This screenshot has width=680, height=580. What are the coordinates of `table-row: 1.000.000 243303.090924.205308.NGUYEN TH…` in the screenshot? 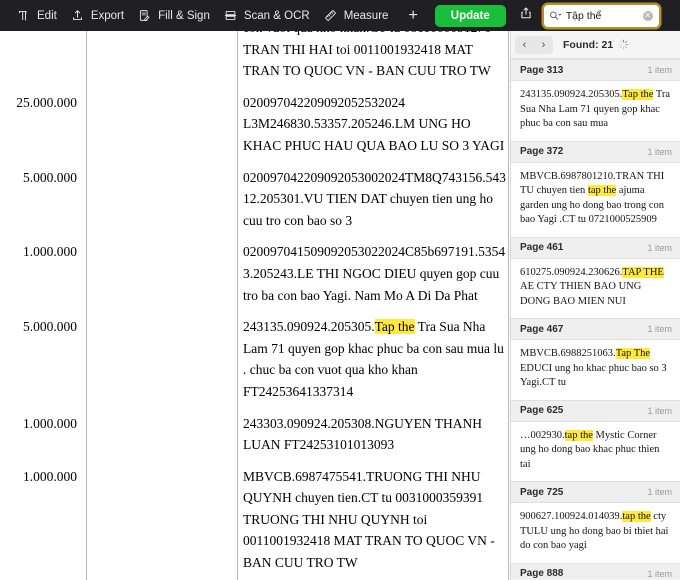 It's located at (255, 434).